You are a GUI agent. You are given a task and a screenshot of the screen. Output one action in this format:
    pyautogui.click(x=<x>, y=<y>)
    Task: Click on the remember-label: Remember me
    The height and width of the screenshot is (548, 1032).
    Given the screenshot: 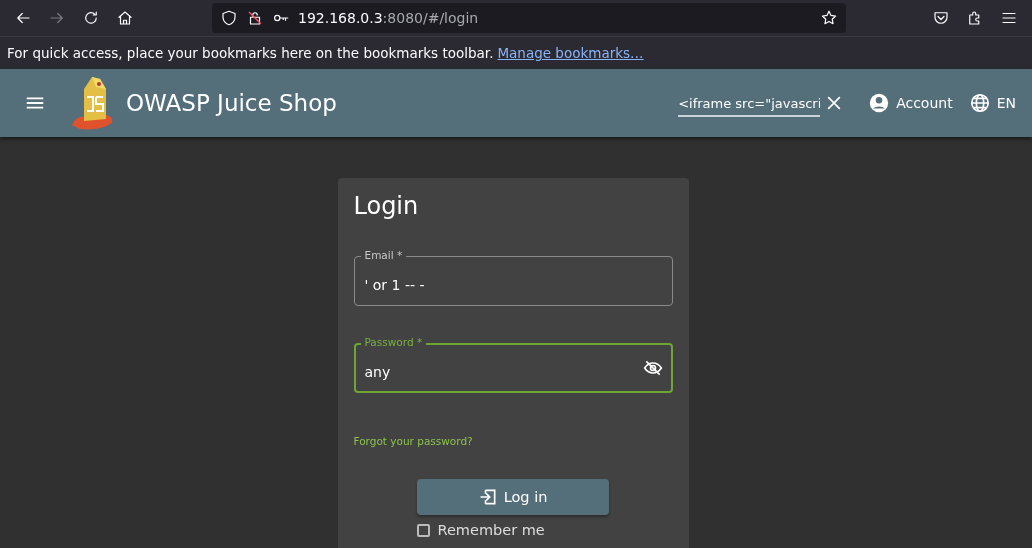 What is the action you would take?
    pyautogui.click(x=491, y=530)
    